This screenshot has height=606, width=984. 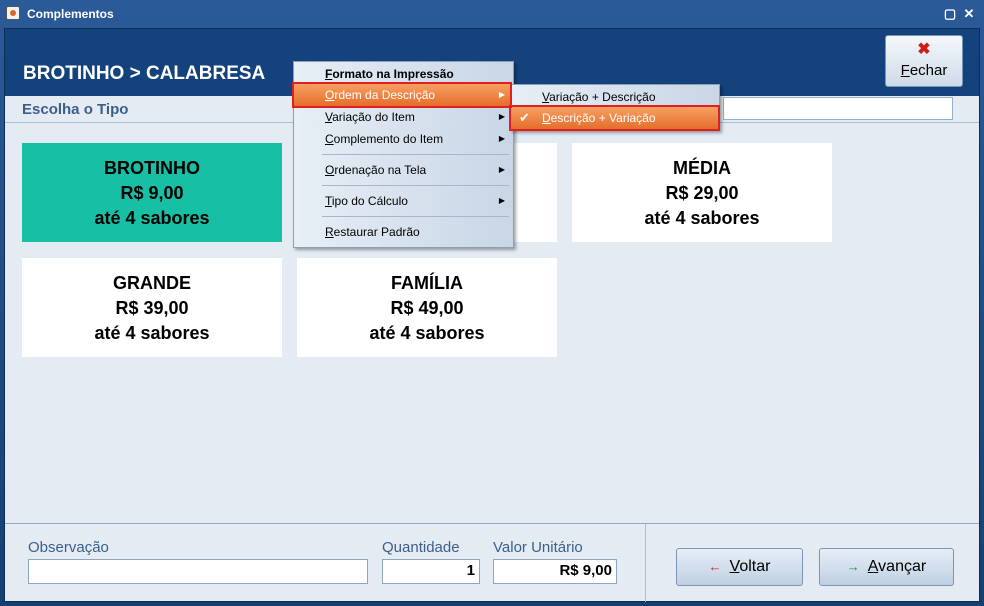 What do you see at coordinates (403, 117) in the screenshot?
I see `menu-item-variacao-item: Variação do Item ▶` at bounding box center [403, 117].